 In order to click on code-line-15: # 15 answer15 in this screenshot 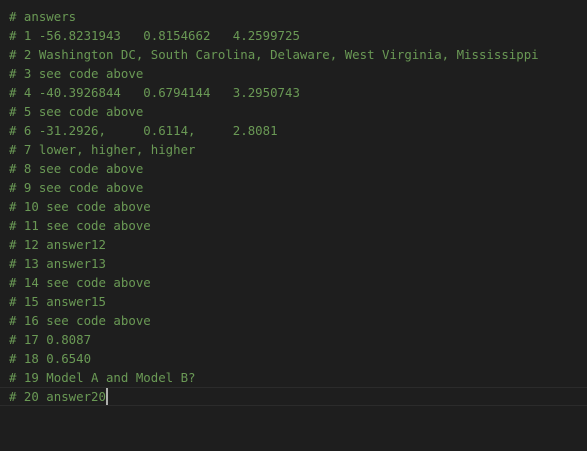, I will do `click(57, 301)`.